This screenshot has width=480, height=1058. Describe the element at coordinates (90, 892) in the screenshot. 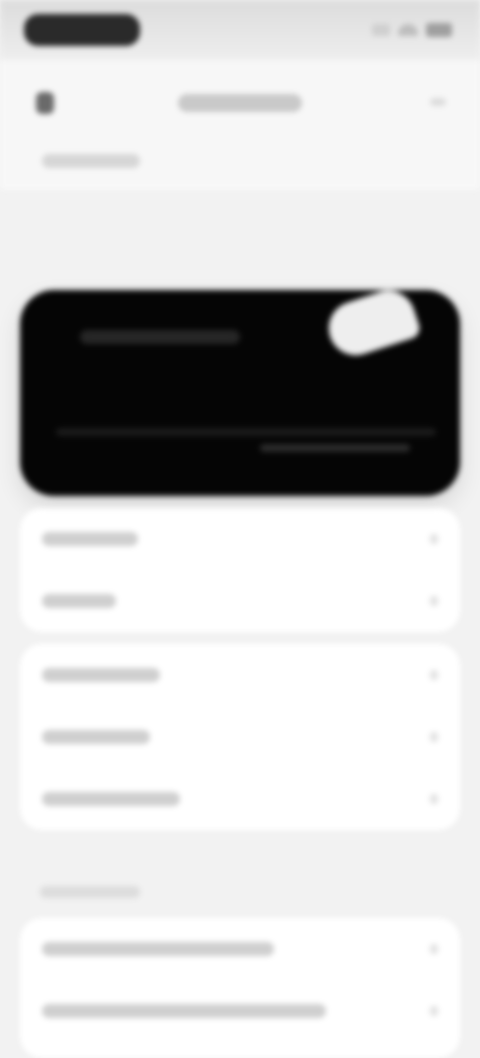

I see `section-title` at that location.